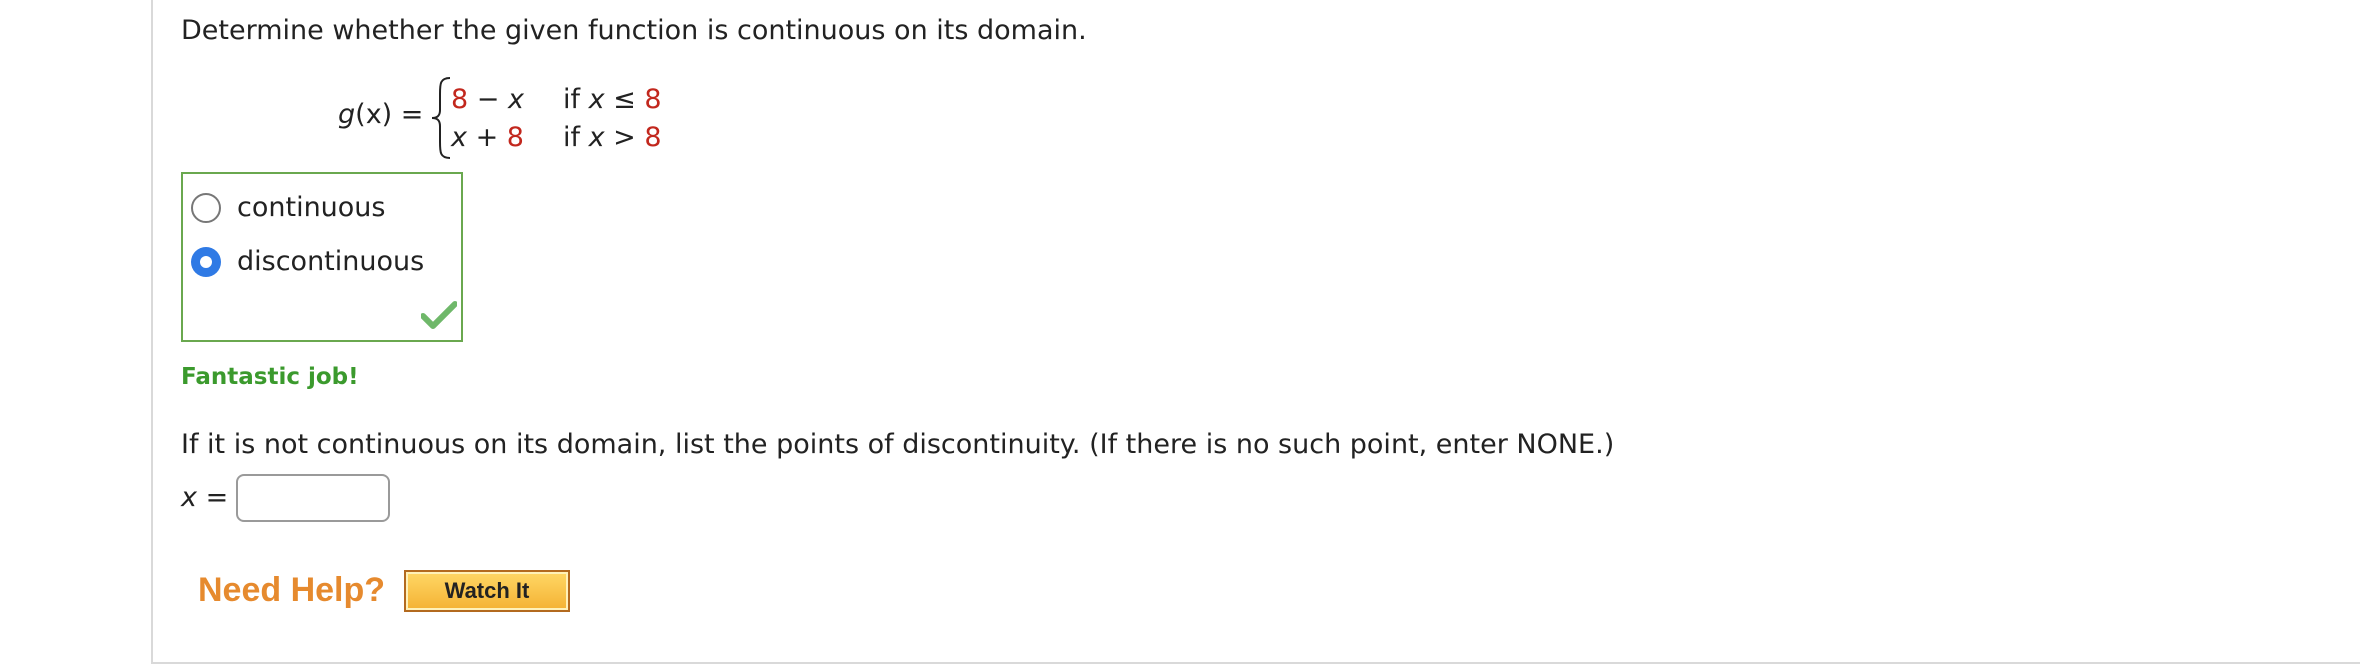 The image size is (2360, 664). I want to click on feedback-message: Fantastic job!, so click(270, 377).